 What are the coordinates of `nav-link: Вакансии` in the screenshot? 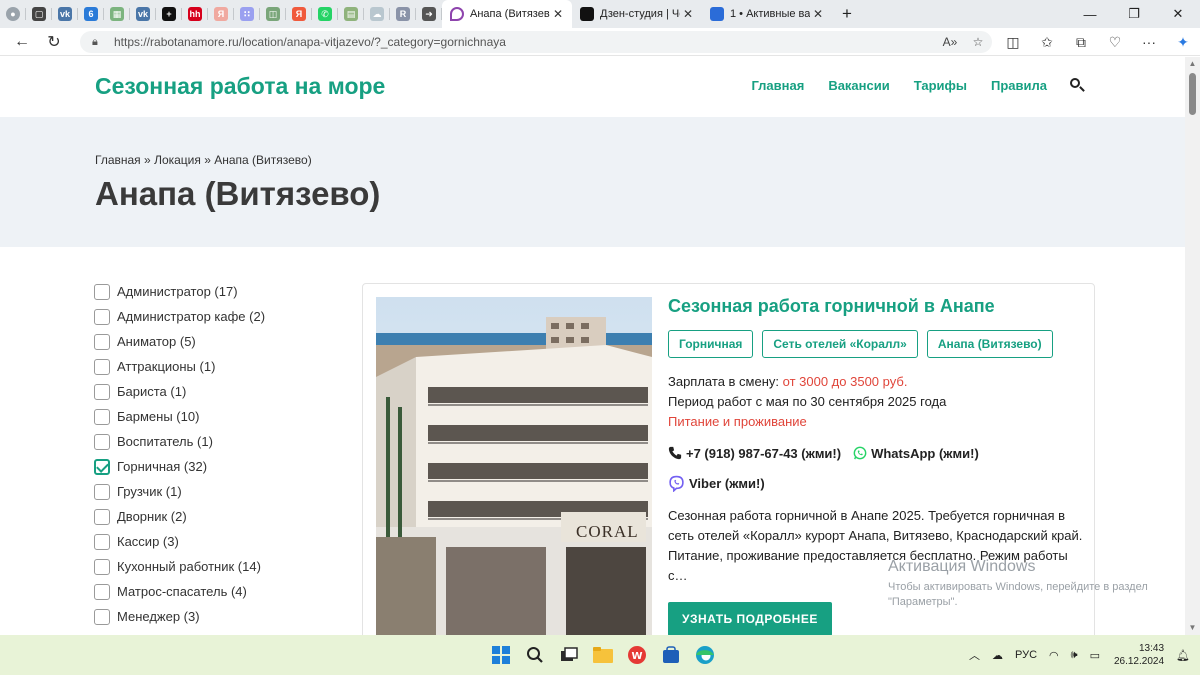 It's located at (858, 85).